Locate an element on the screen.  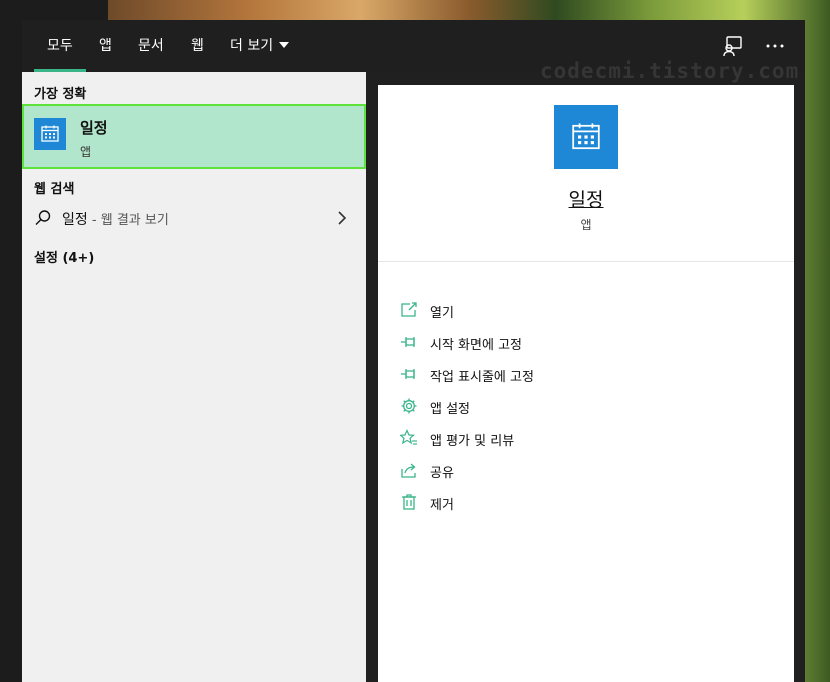
detail-app-type: 앱 is located at coordinates (586, 225).